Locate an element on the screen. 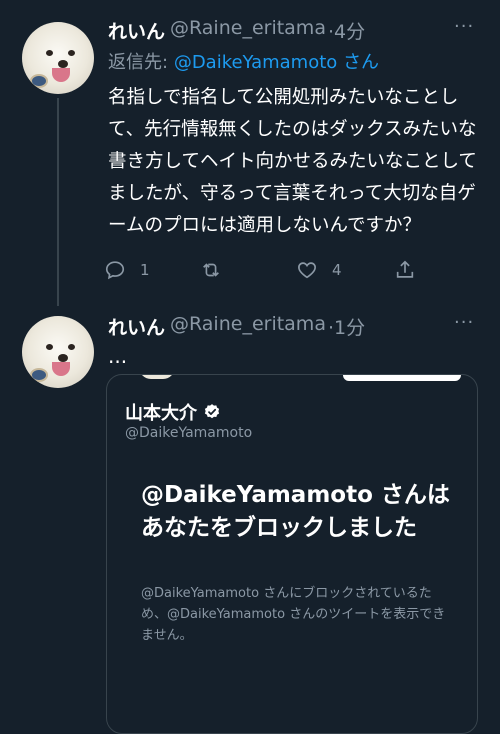  handle: @Raine_eritama is located at coordinates (248, 324).